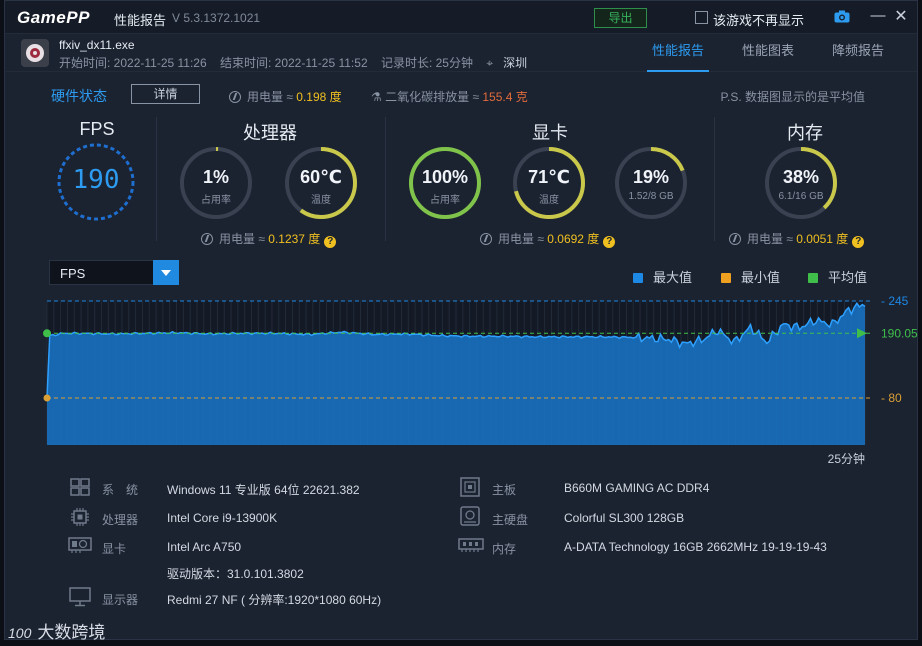  What do you see at coordinates (80, 597) in the screenshot?
I see `monitor-icon` at bounding box center [80, 597].